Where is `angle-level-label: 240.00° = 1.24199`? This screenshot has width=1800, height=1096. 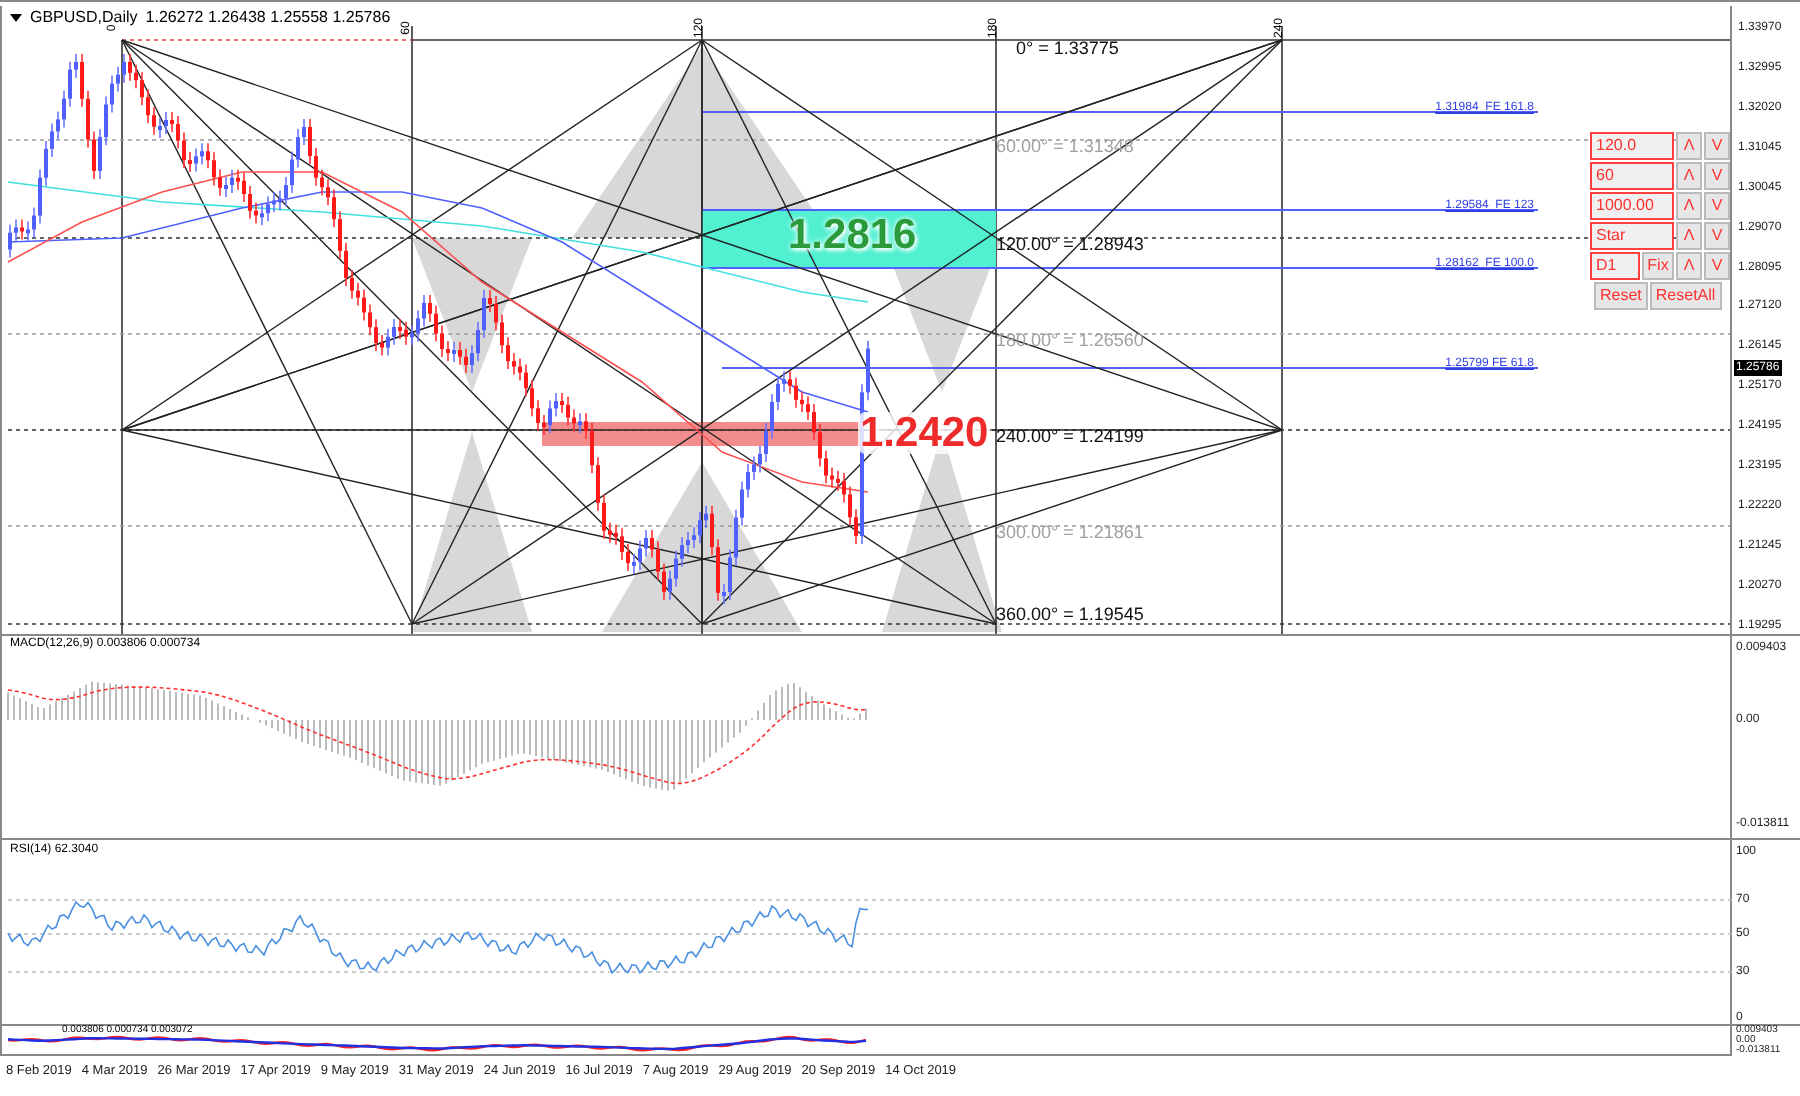
angle-level-label: 240.00° = 1.24199 is located at coordinates (1070, 437).